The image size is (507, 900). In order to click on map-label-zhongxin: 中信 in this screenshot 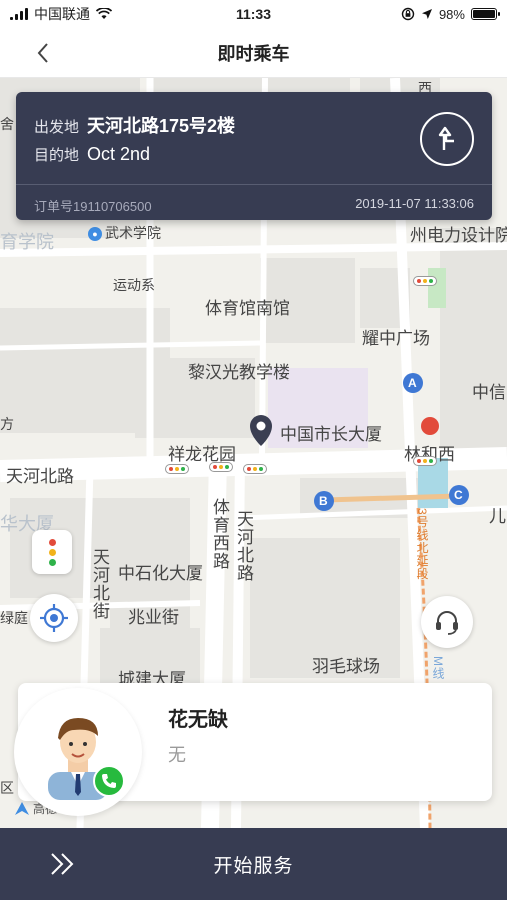, I will do `click(489, 392)`.